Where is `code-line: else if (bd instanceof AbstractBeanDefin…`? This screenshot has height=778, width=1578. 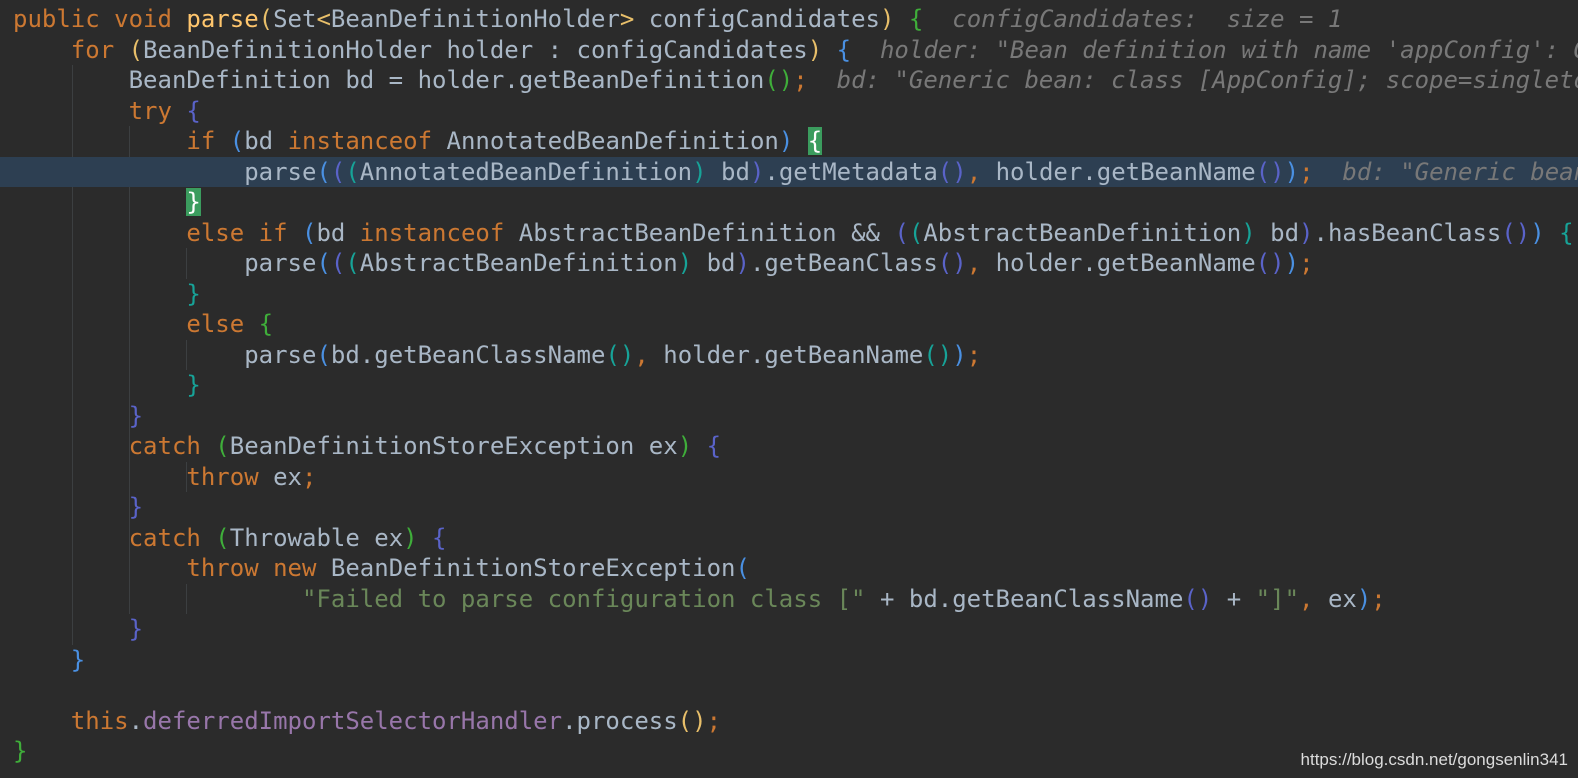 code-line: else if (bd instanceof AbstractBeanDefin… is located at coordinates (789, 233).